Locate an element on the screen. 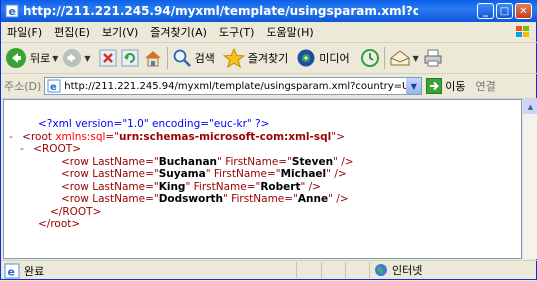 The image size is (537, 281). history-icon is located at coordinates (369, 58).